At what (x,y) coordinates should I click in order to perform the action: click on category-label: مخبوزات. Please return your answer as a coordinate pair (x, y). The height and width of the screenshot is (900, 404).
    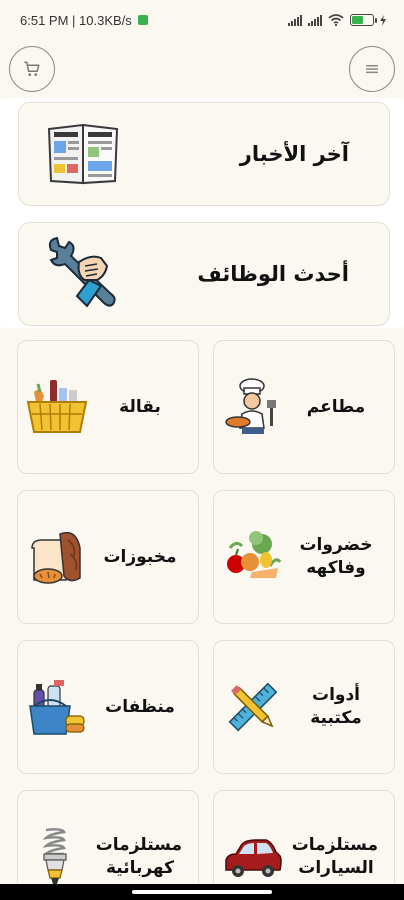
    Looking at the image, I should click on (140, 556).